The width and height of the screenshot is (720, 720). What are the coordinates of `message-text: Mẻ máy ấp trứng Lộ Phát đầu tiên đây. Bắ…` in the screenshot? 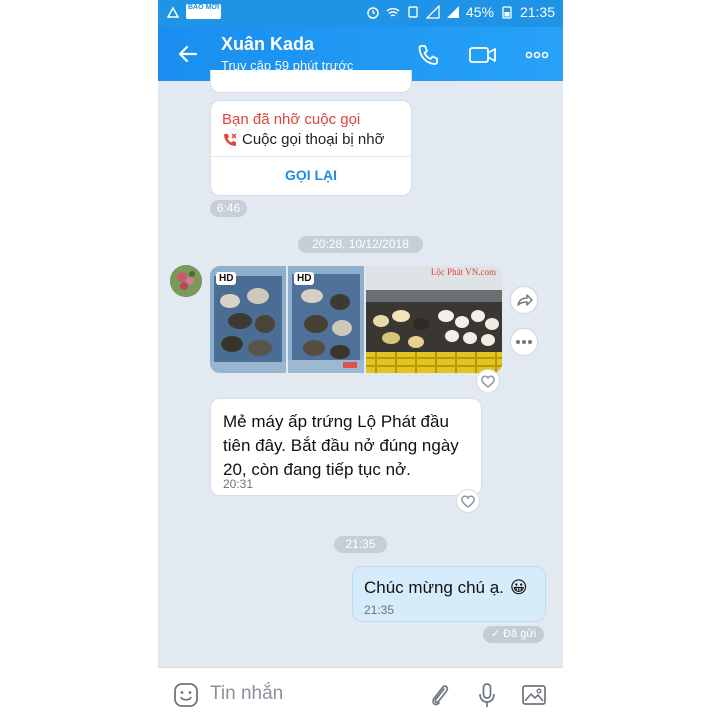 It's located at (341, 445).